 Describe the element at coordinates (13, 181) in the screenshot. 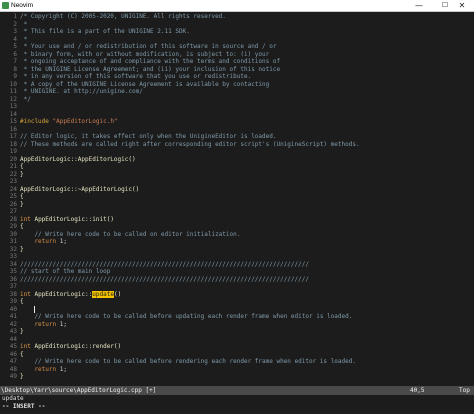

I see `line-number: 23` at that location.